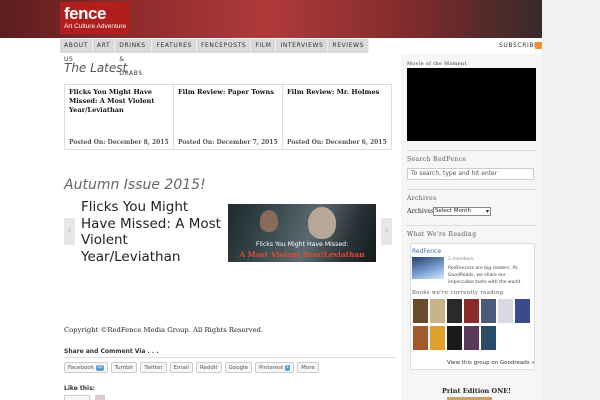  Describe the element at coordinates (269, 221) in the screenshot. I see `slide-figure-left` at that location.